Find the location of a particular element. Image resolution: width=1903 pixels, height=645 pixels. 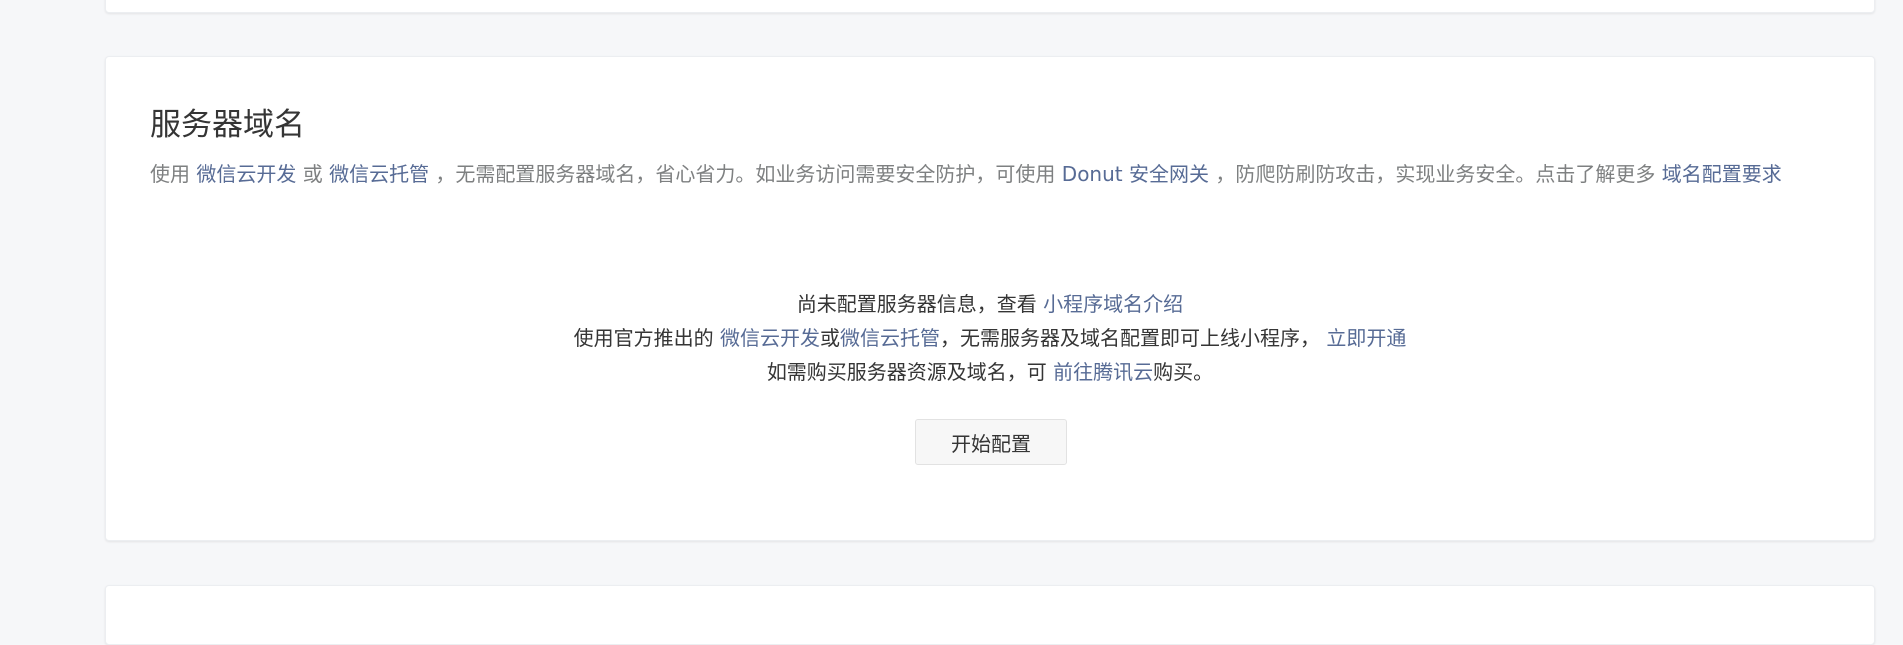

empty-line-2-text-a: 使用官方推出的 is located at coordinates (646, 338).